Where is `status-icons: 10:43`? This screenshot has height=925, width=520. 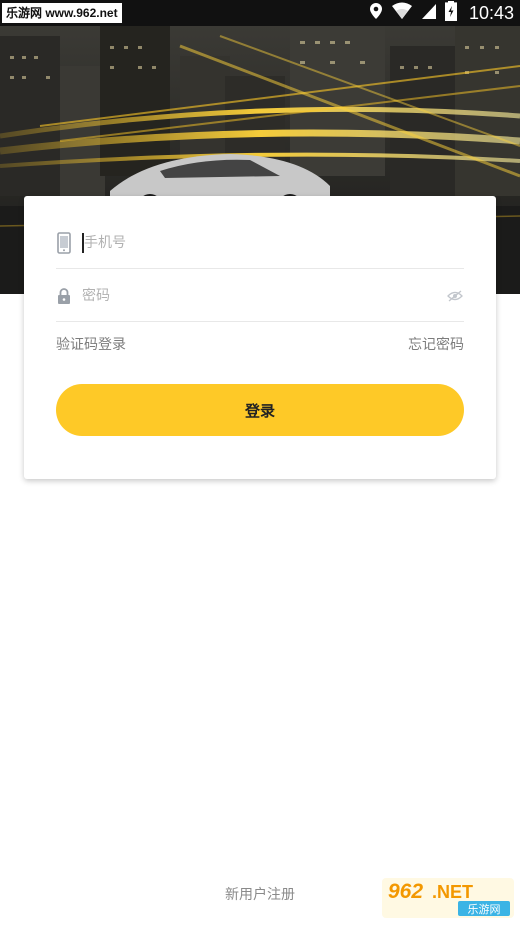 status-icons: 10:43 is located at coordinates (441, 13).